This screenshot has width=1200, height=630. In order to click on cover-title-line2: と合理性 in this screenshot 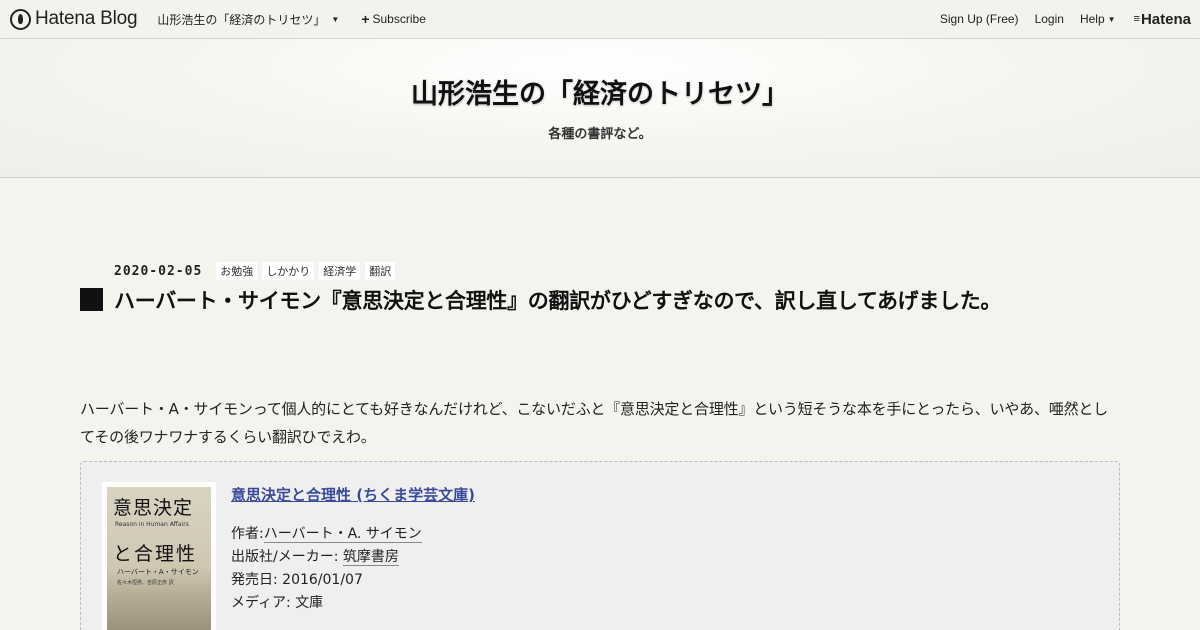, I will do `click(155, 554)`.